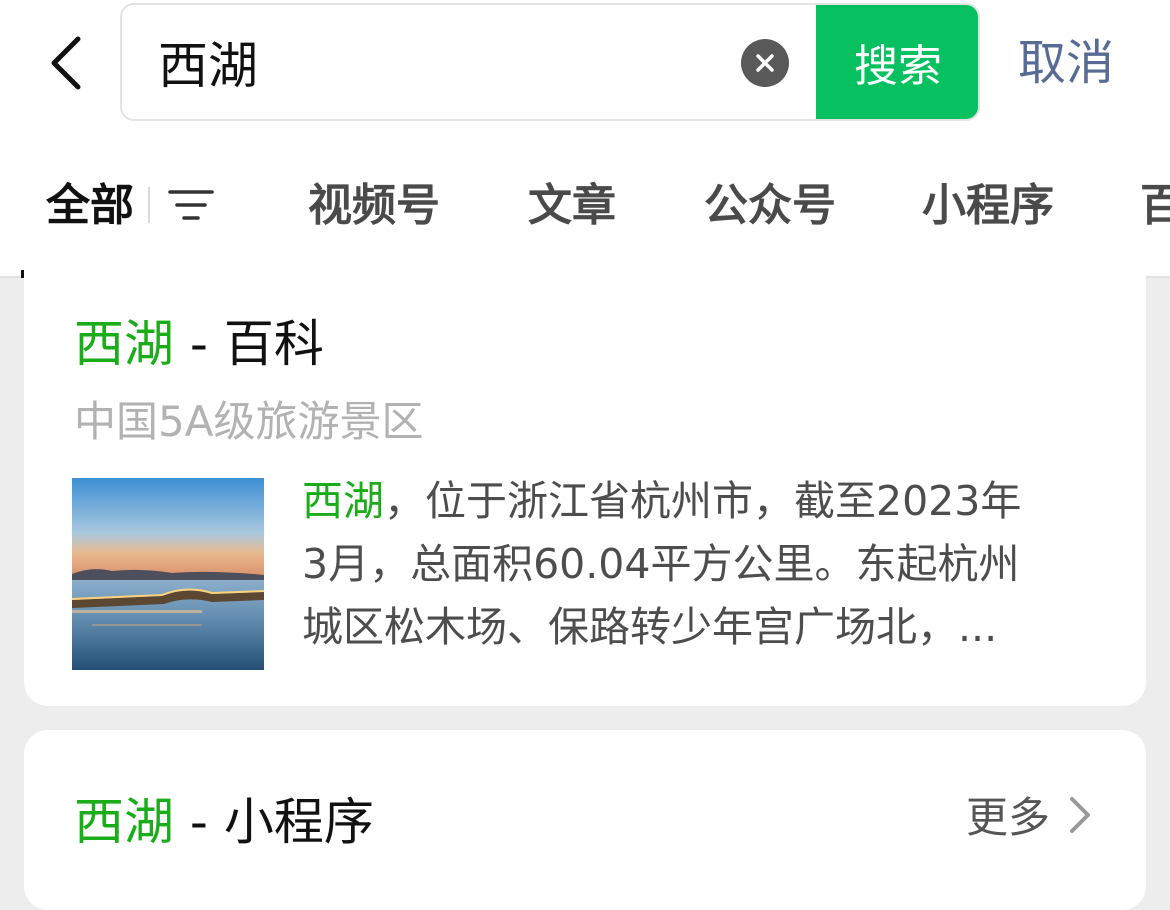  Describe the element at coordinates (274, 822) in the screenshot. I see `miniprogram-title-suffix: - 小程序` at that location.